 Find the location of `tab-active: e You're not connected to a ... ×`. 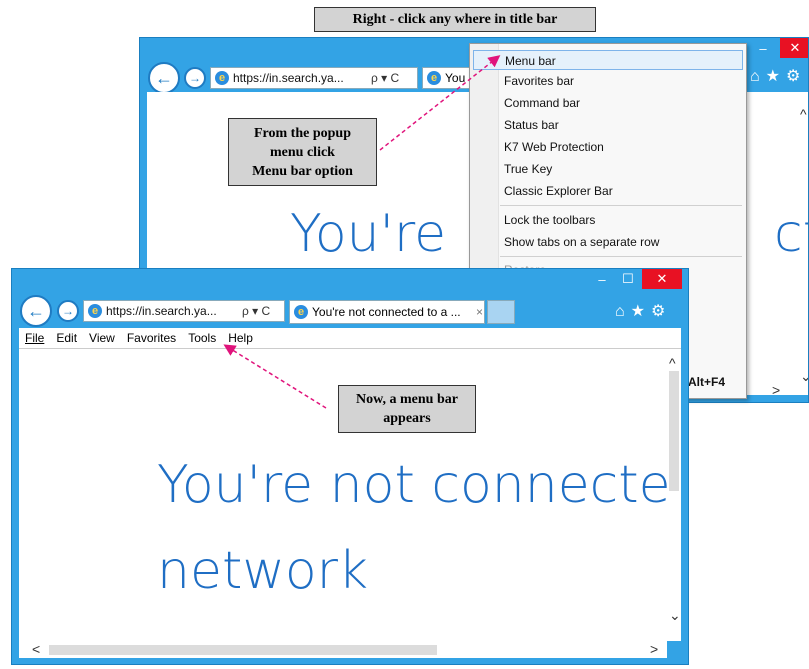

tab-active: e You're not connected to a ... × is located at coordinates (387, 312).